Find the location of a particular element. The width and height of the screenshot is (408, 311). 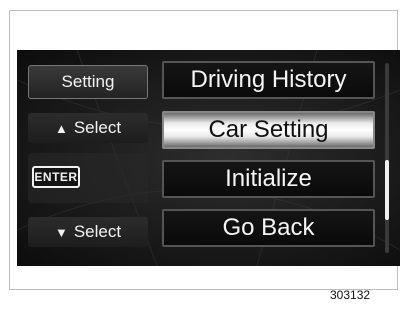

menu-item-car-setting: Car Setting is located at coordinates (268, 130).